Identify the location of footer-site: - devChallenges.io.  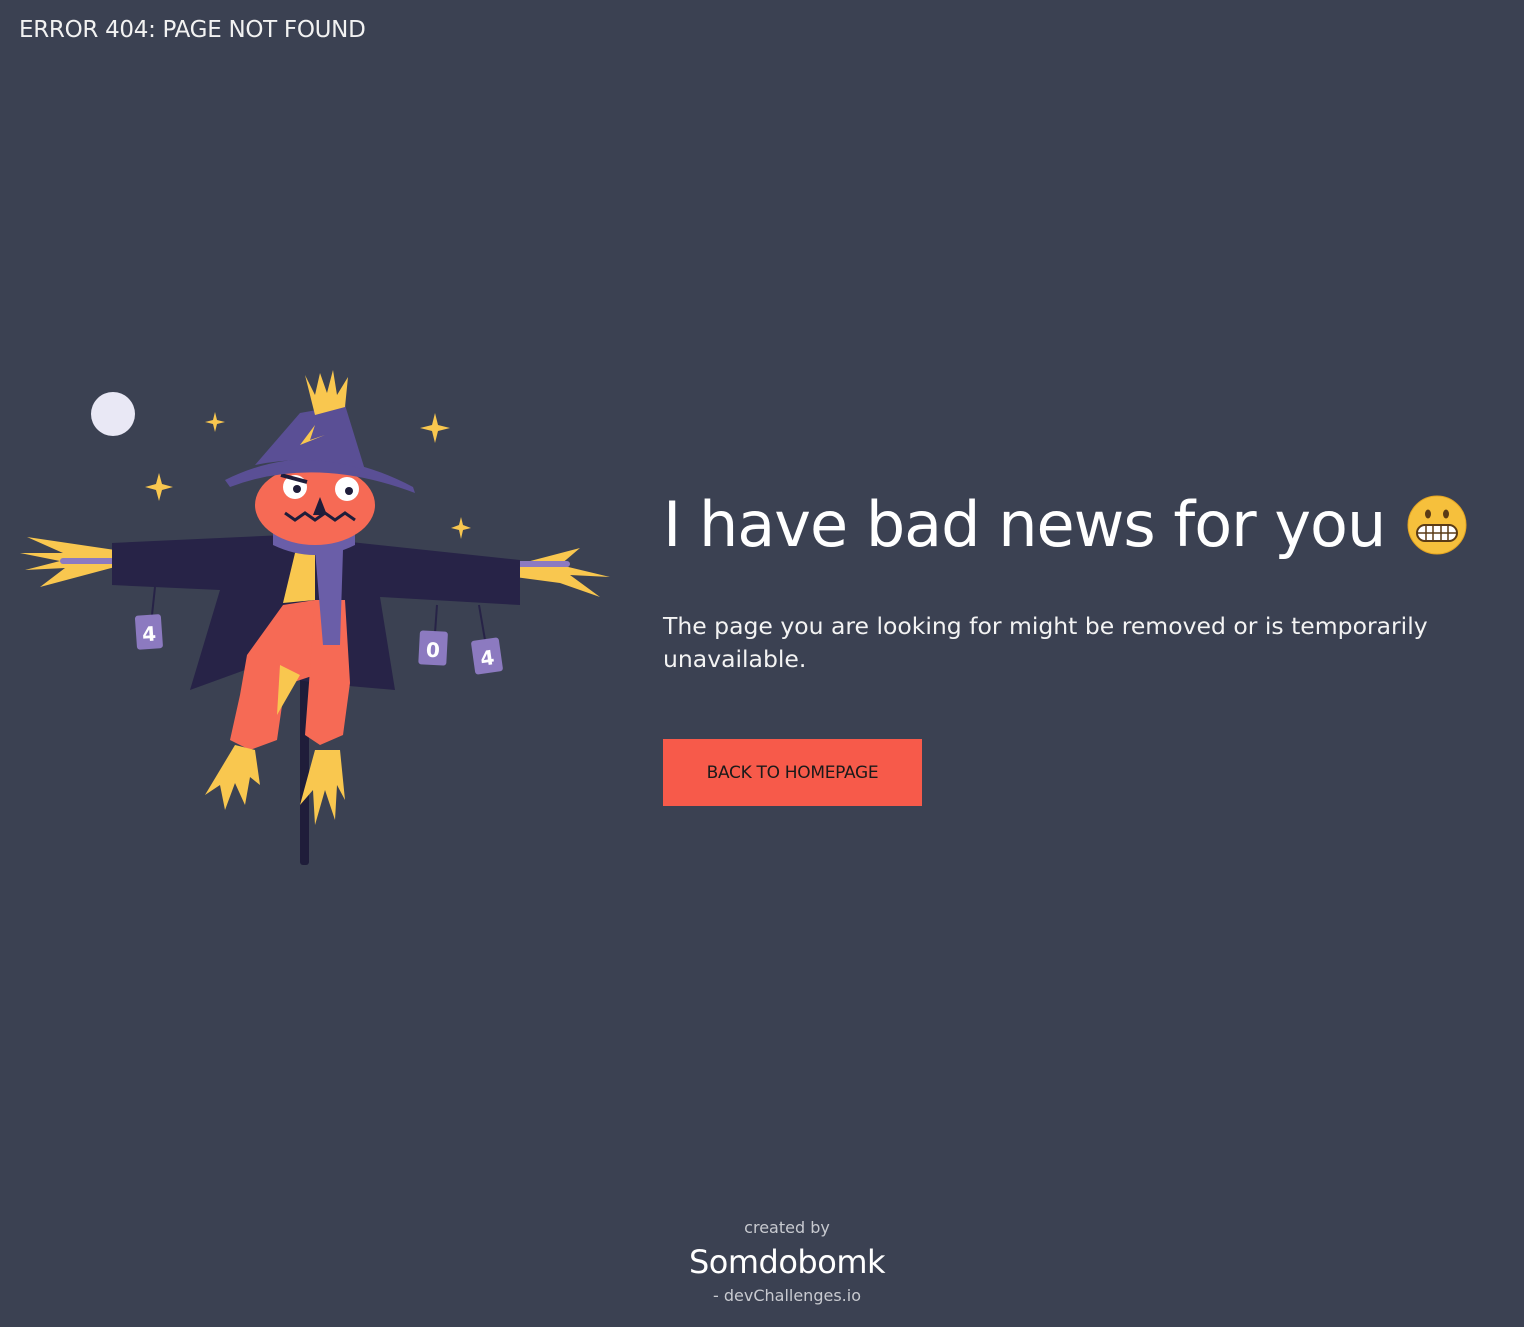
(762, 1296).